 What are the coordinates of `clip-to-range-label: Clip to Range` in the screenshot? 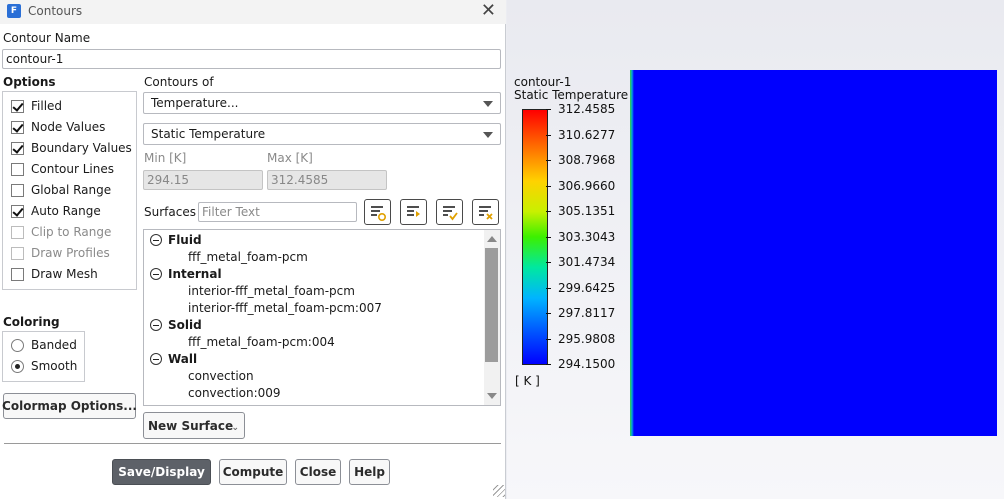 It's located at (71, 232).